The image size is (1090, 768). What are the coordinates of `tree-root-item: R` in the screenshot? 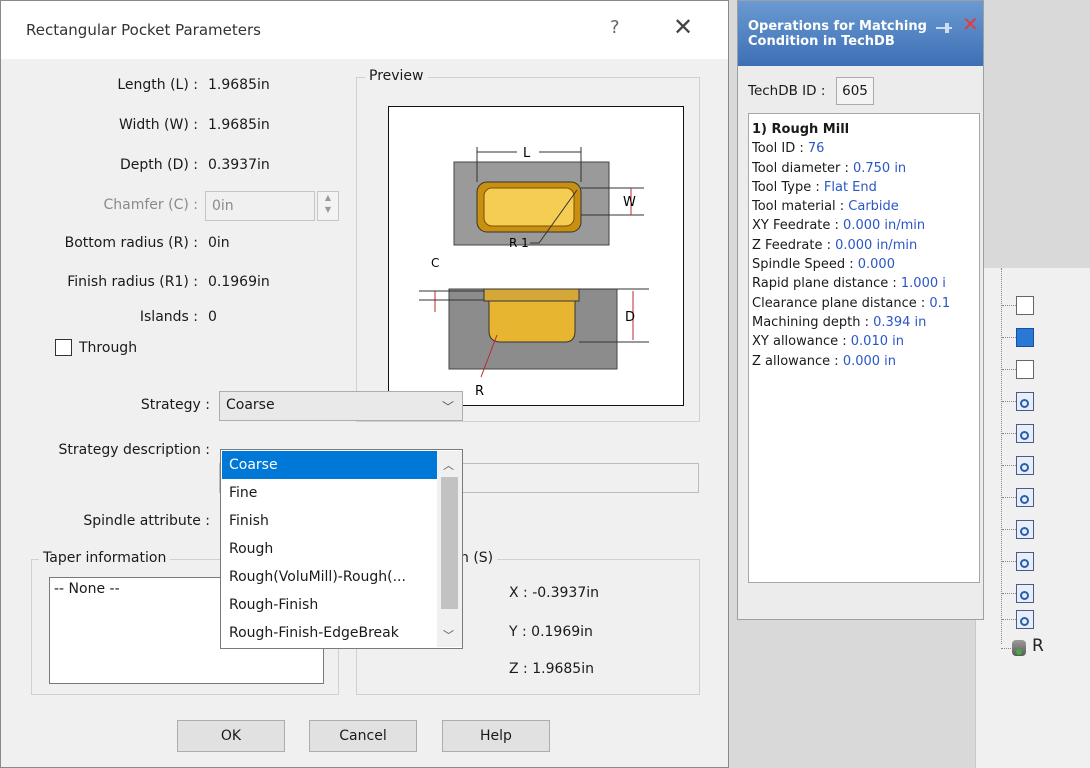 It's located at (1033, 651).